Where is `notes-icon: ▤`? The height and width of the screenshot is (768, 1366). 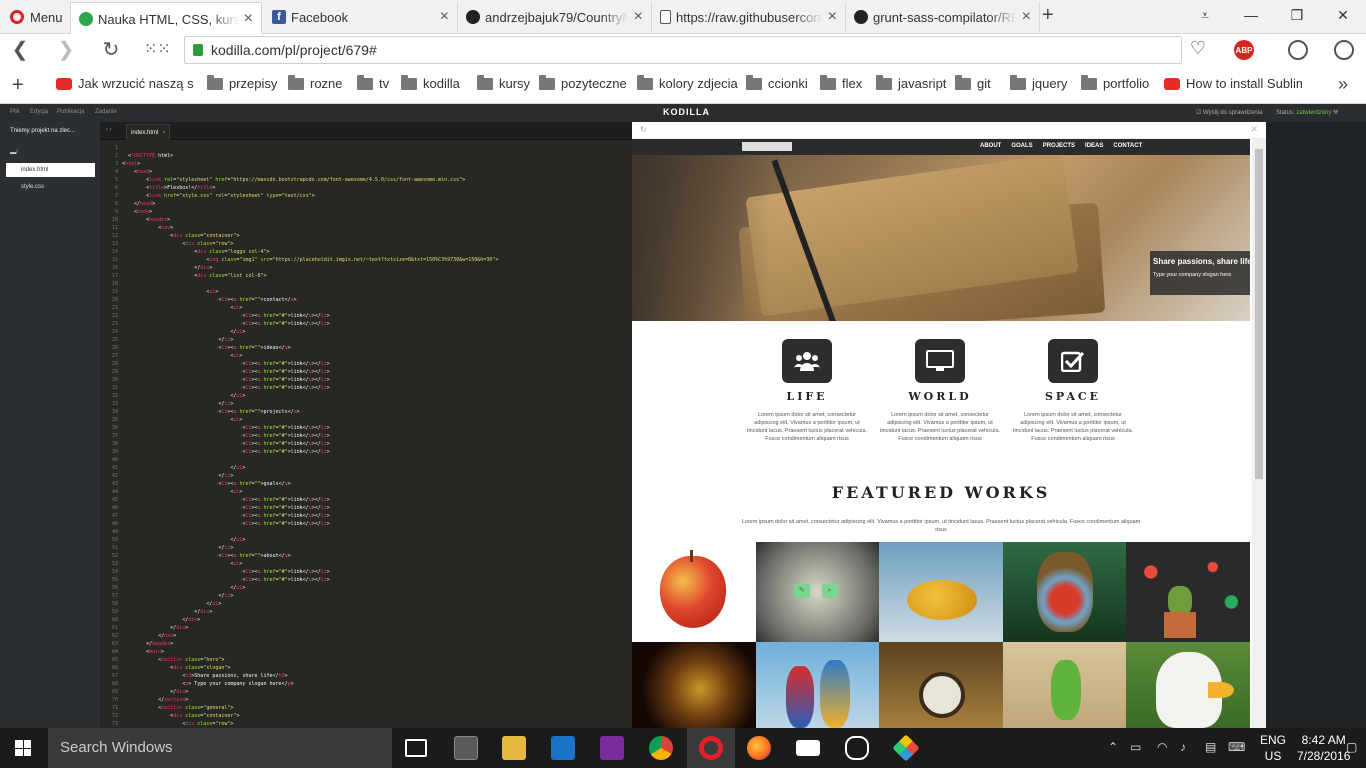 notes-icon: ▤ is located at coordinates (1210, 747).